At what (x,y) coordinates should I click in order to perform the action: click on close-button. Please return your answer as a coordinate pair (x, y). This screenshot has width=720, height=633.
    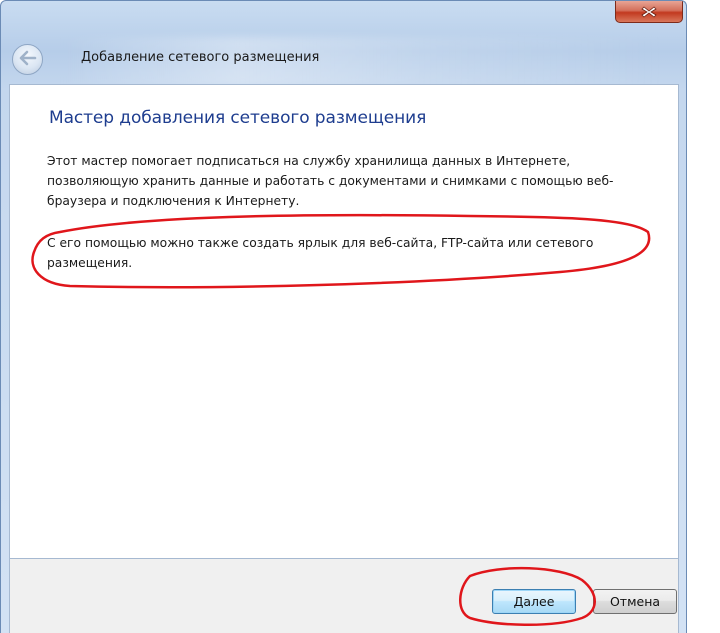
    Looking at the image, I should click on (649, 12).